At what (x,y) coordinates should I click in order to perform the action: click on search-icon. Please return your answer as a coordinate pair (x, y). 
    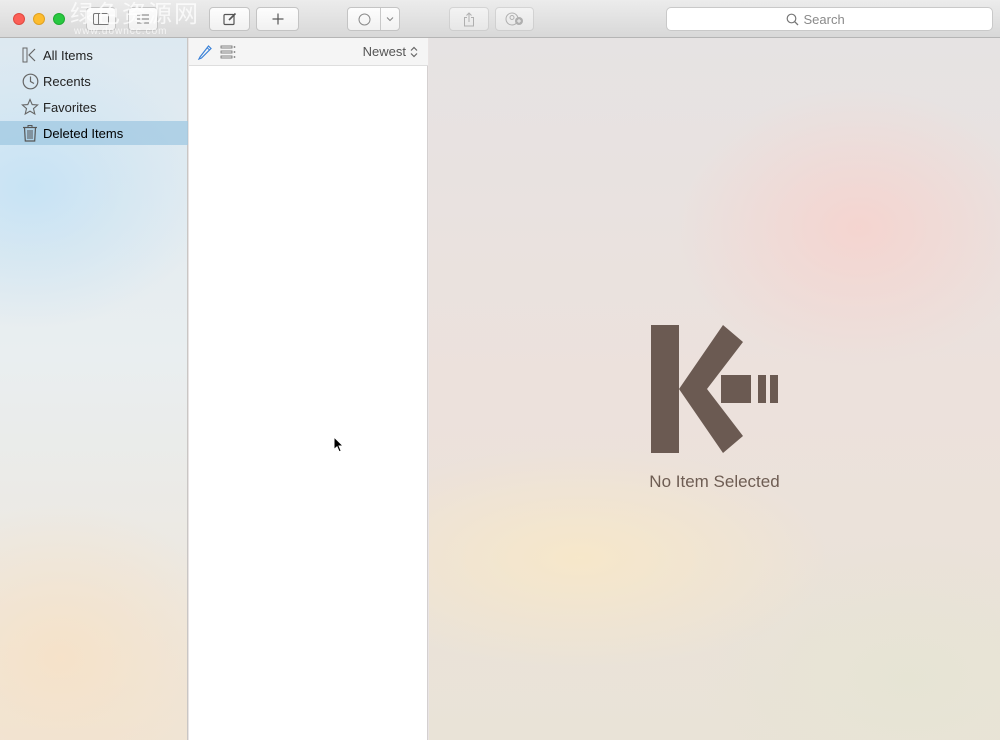
    Looking at the image, I should click on (792, 19).